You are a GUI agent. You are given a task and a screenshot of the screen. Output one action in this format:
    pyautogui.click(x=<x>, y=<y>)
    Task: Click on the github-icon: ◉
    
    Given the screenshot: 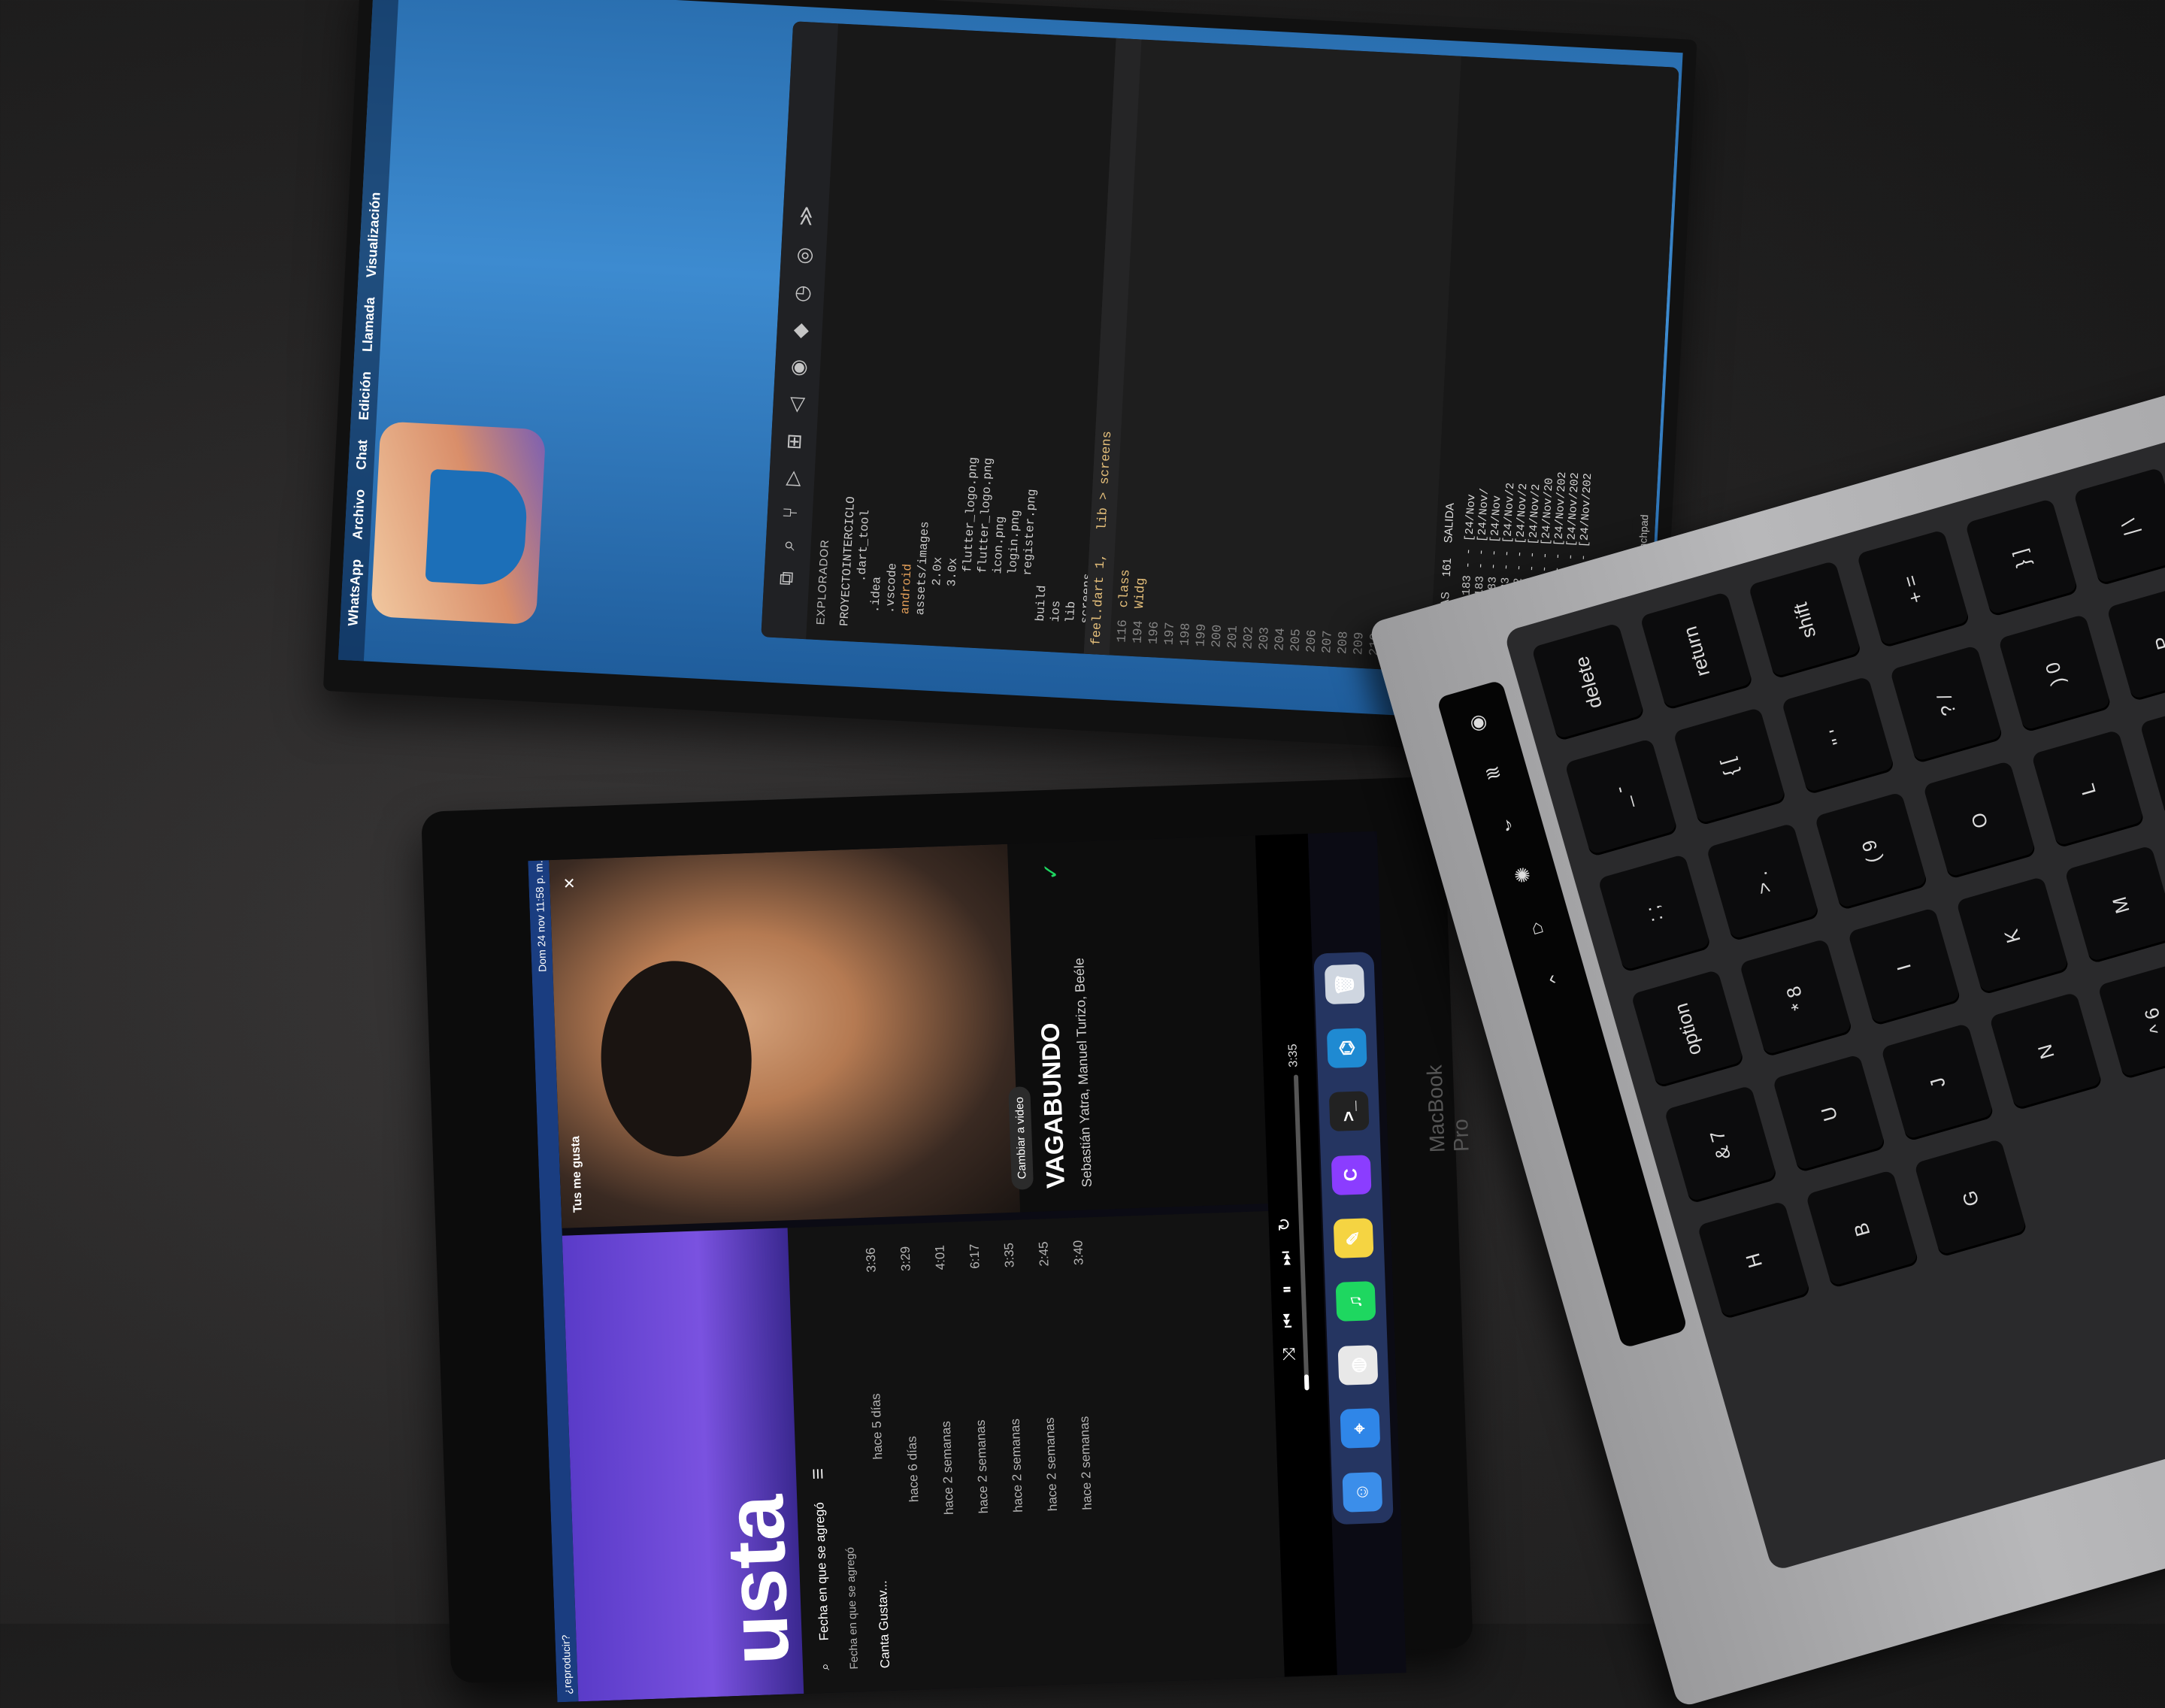 What is the action you would take?
    pyautogui.click(x=798, y=368)
    